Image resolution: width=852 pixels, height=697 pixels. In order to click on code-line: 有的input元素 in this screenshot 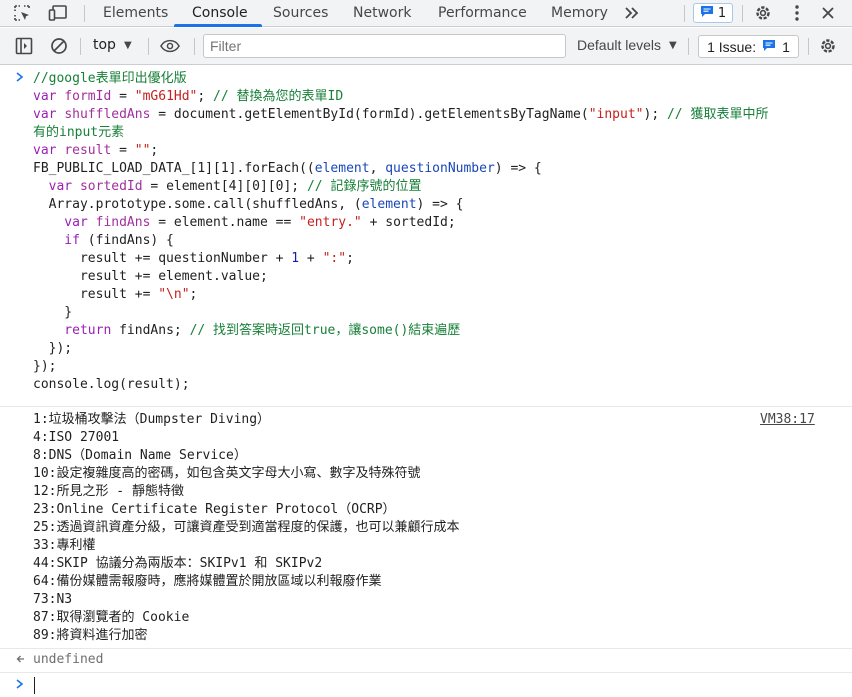, I will do `click(78, 133)`.